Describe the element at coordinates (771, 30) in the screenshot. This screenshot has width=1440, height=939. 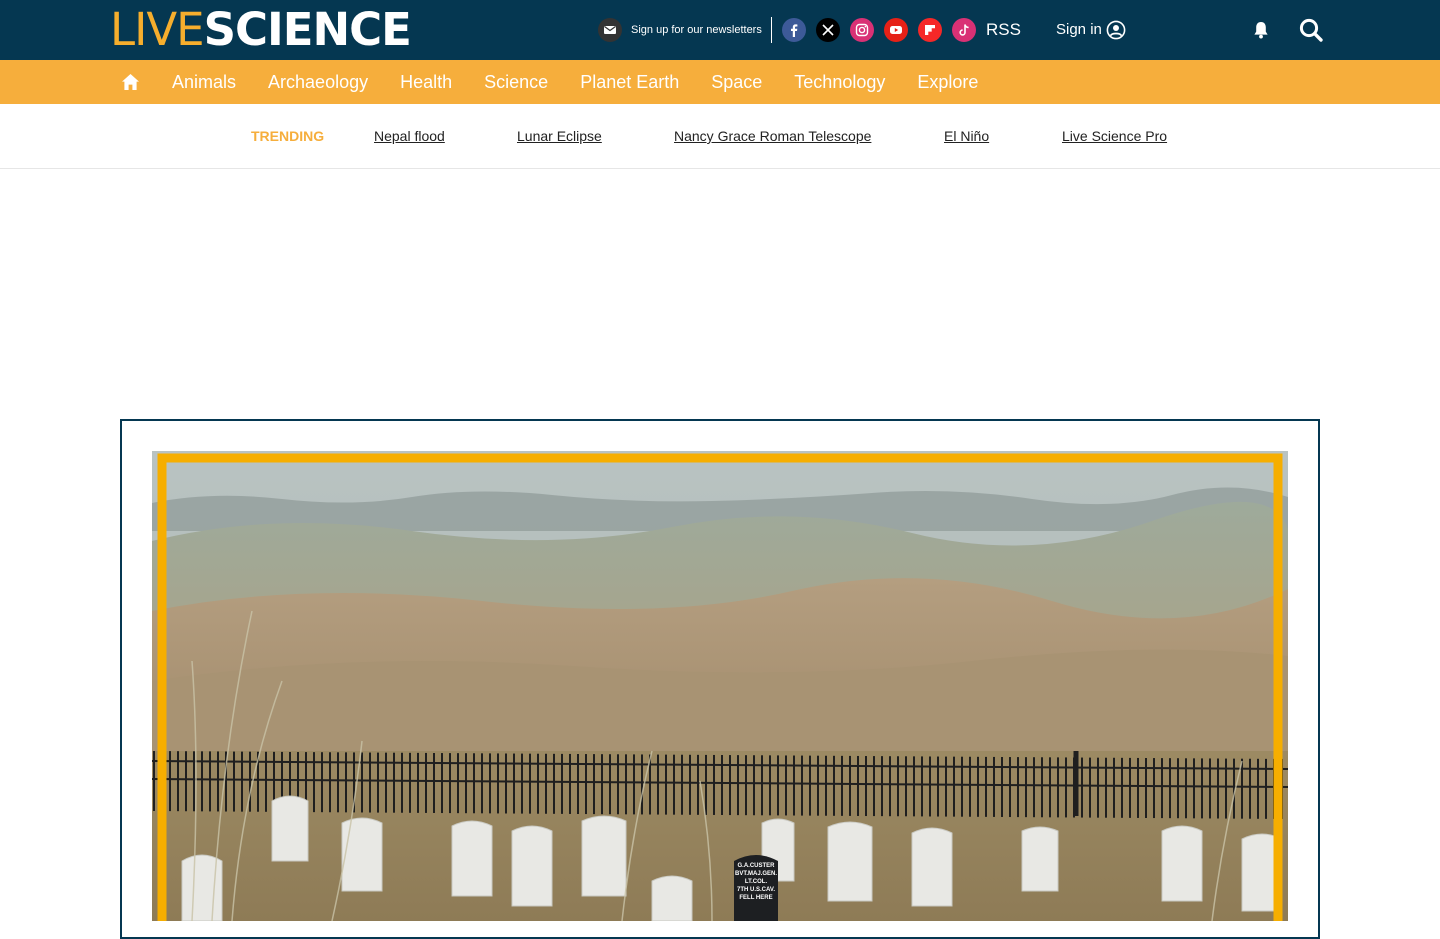
I see `header-divider` at that location.